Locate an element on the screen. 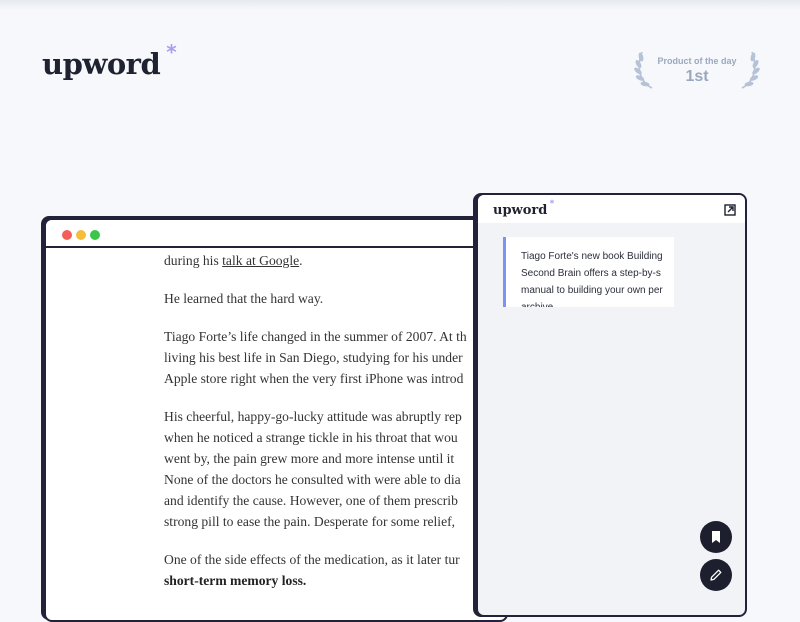 Image resolution: width=800 pixels, height=622 pixels. brand-logo: upword * is located at coordinates (109, 60).